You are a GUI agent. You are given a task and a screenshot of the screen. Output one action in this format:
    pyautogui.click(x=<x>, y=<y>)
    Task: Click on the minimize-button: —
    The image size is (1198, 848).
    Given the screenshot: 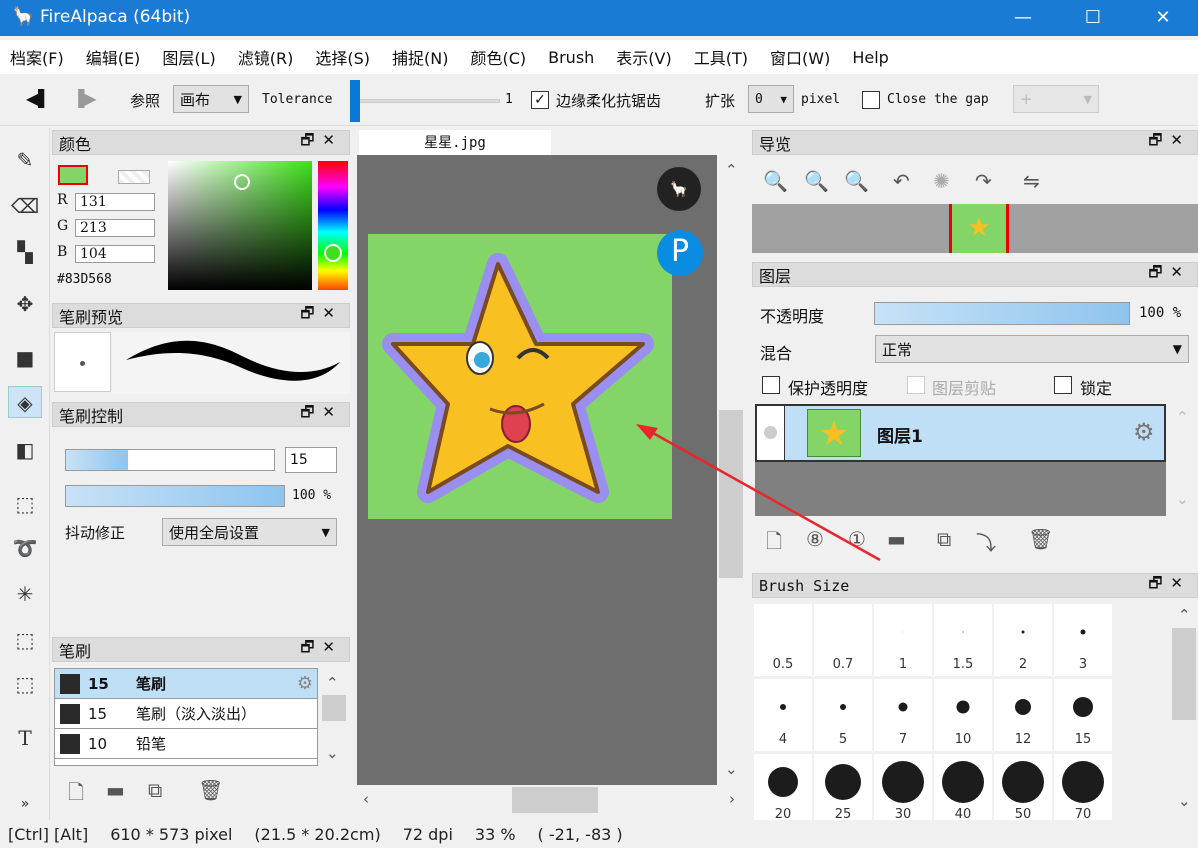 What is the action you would take?
    pyautogui.click(x=1023, y=18)
    